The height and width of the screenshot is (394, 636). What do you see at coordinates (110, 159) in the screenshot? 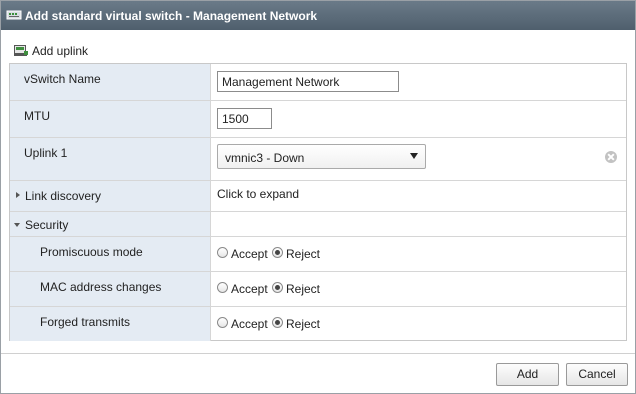
I see `label-cell: Uplink 1` at bounding box center [110, 159].